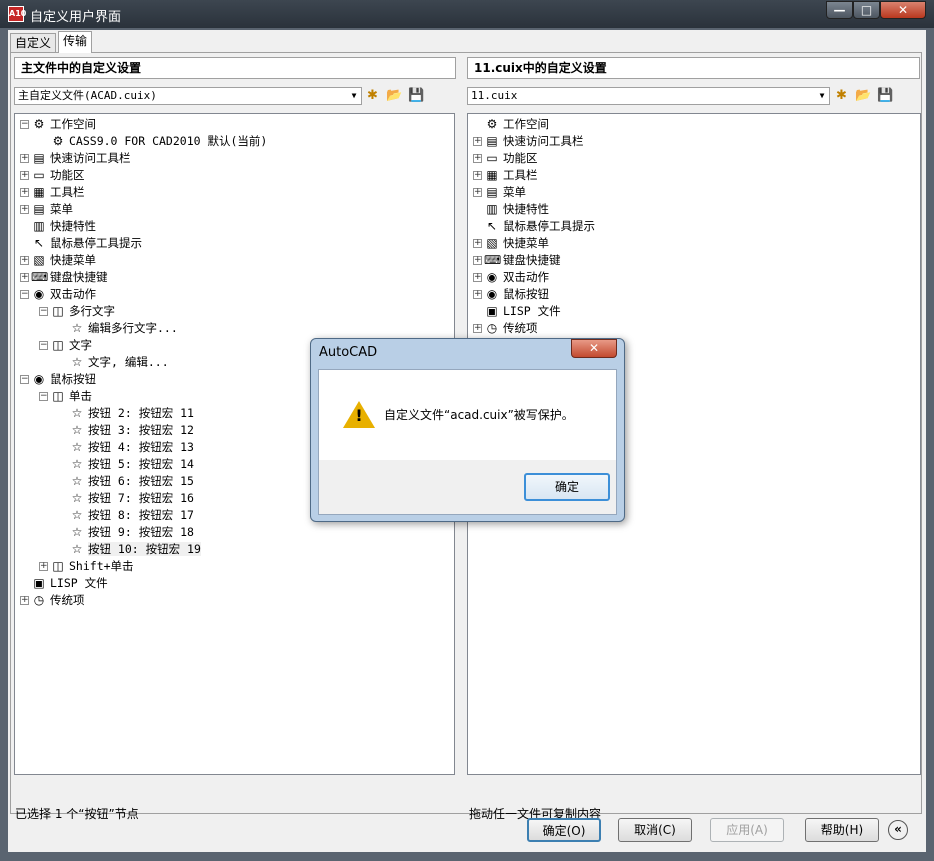 Image resolution: width=934 pixels, height=861 pixels. I want to click on tree-node: ☆ 按钮 4: 按钮宏 13, so click(126, 447).